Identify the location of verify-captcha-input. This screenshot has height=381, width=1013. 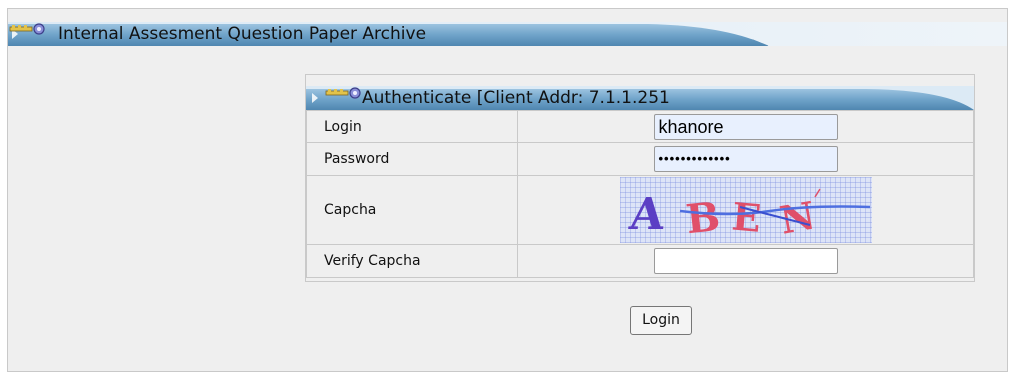
(745, 261).